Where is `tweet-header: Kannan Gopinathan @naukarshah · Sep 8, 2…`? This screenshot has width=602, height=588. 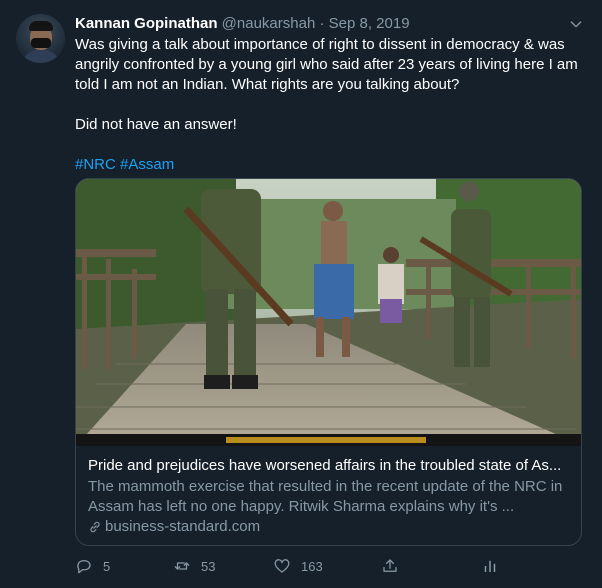
tweet-header: Kannan Gopinathan @naukarshah · Sep 8, 2… is located at coordinates (242, 24).